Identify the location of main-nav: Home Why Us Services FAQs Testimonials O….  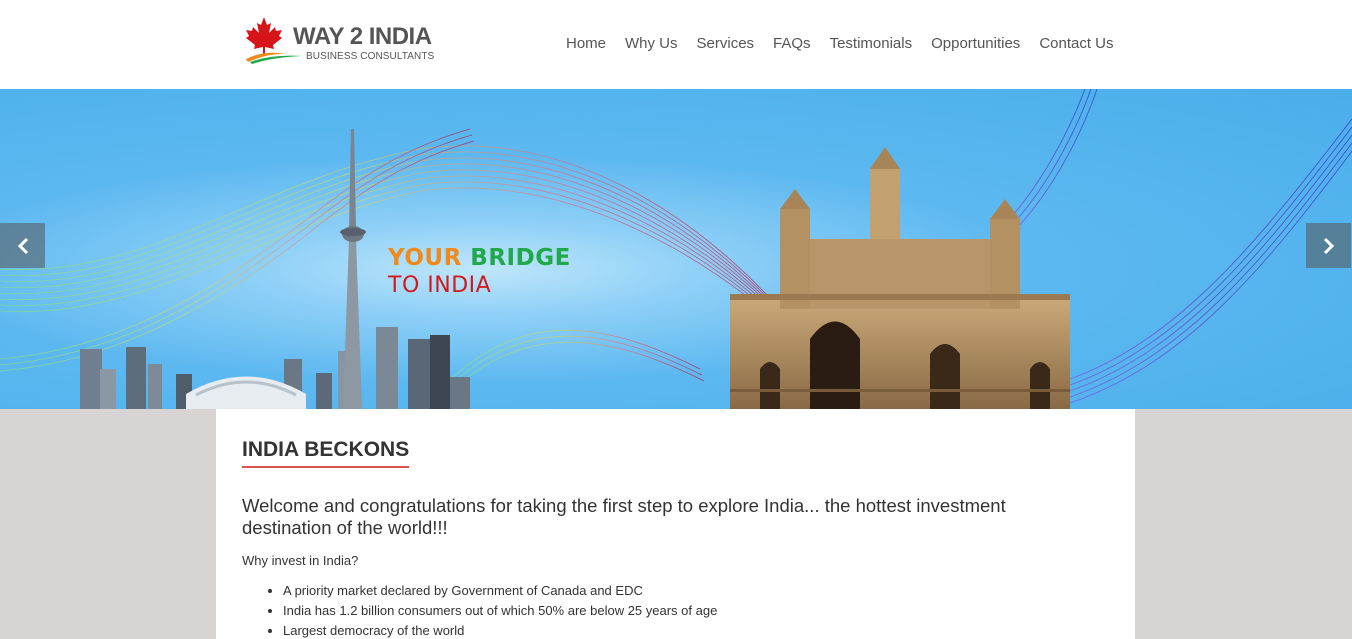
(840, 45).